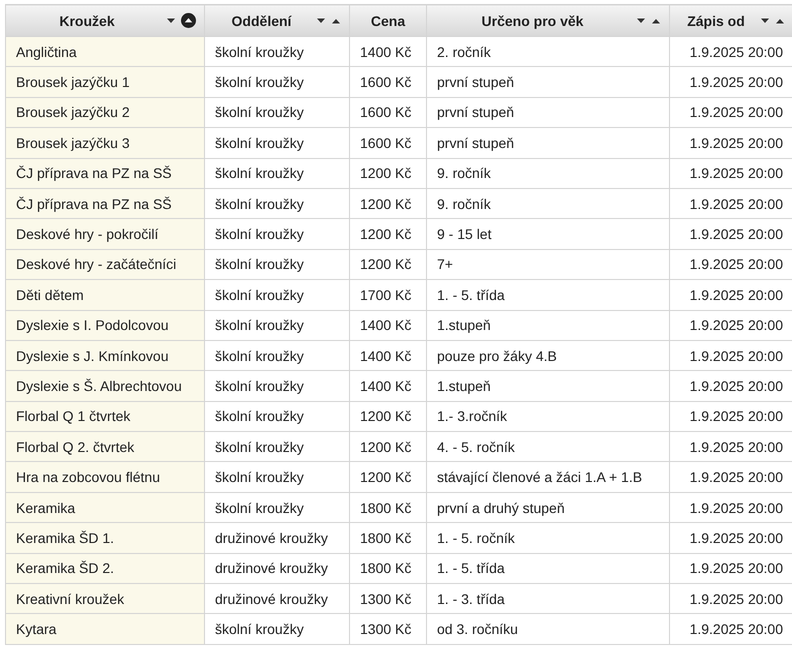 The height and width of the screenshot is (649, 792). What do you see at coordinates (548, 477) in the screenshot?
I see `table-cell: stávající členové a žáci 1.A + 1.B` at bounding box center [548, 477].